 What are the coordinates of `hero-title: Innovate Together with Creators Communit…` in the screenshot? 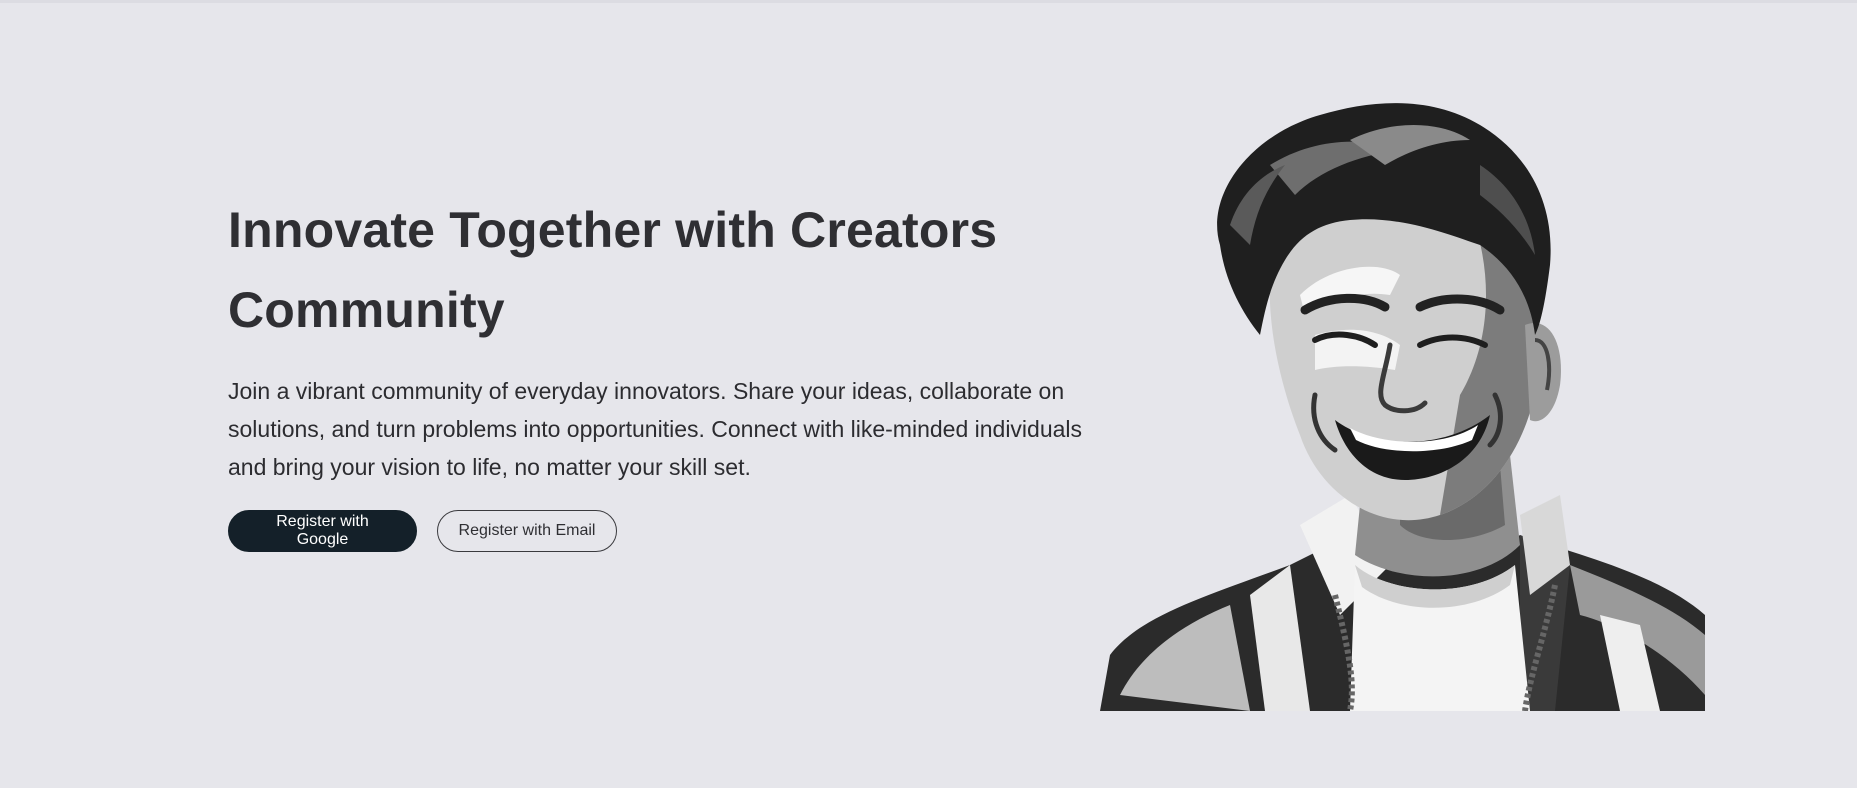 It's located at (613, 270).